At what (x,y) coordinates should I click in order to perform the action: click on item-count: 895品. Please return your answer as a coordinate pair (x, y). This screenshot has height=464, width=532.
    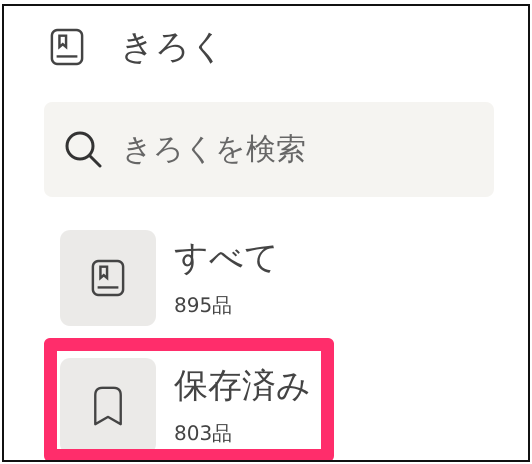
    Looking at the image, I should click on (204, 305).